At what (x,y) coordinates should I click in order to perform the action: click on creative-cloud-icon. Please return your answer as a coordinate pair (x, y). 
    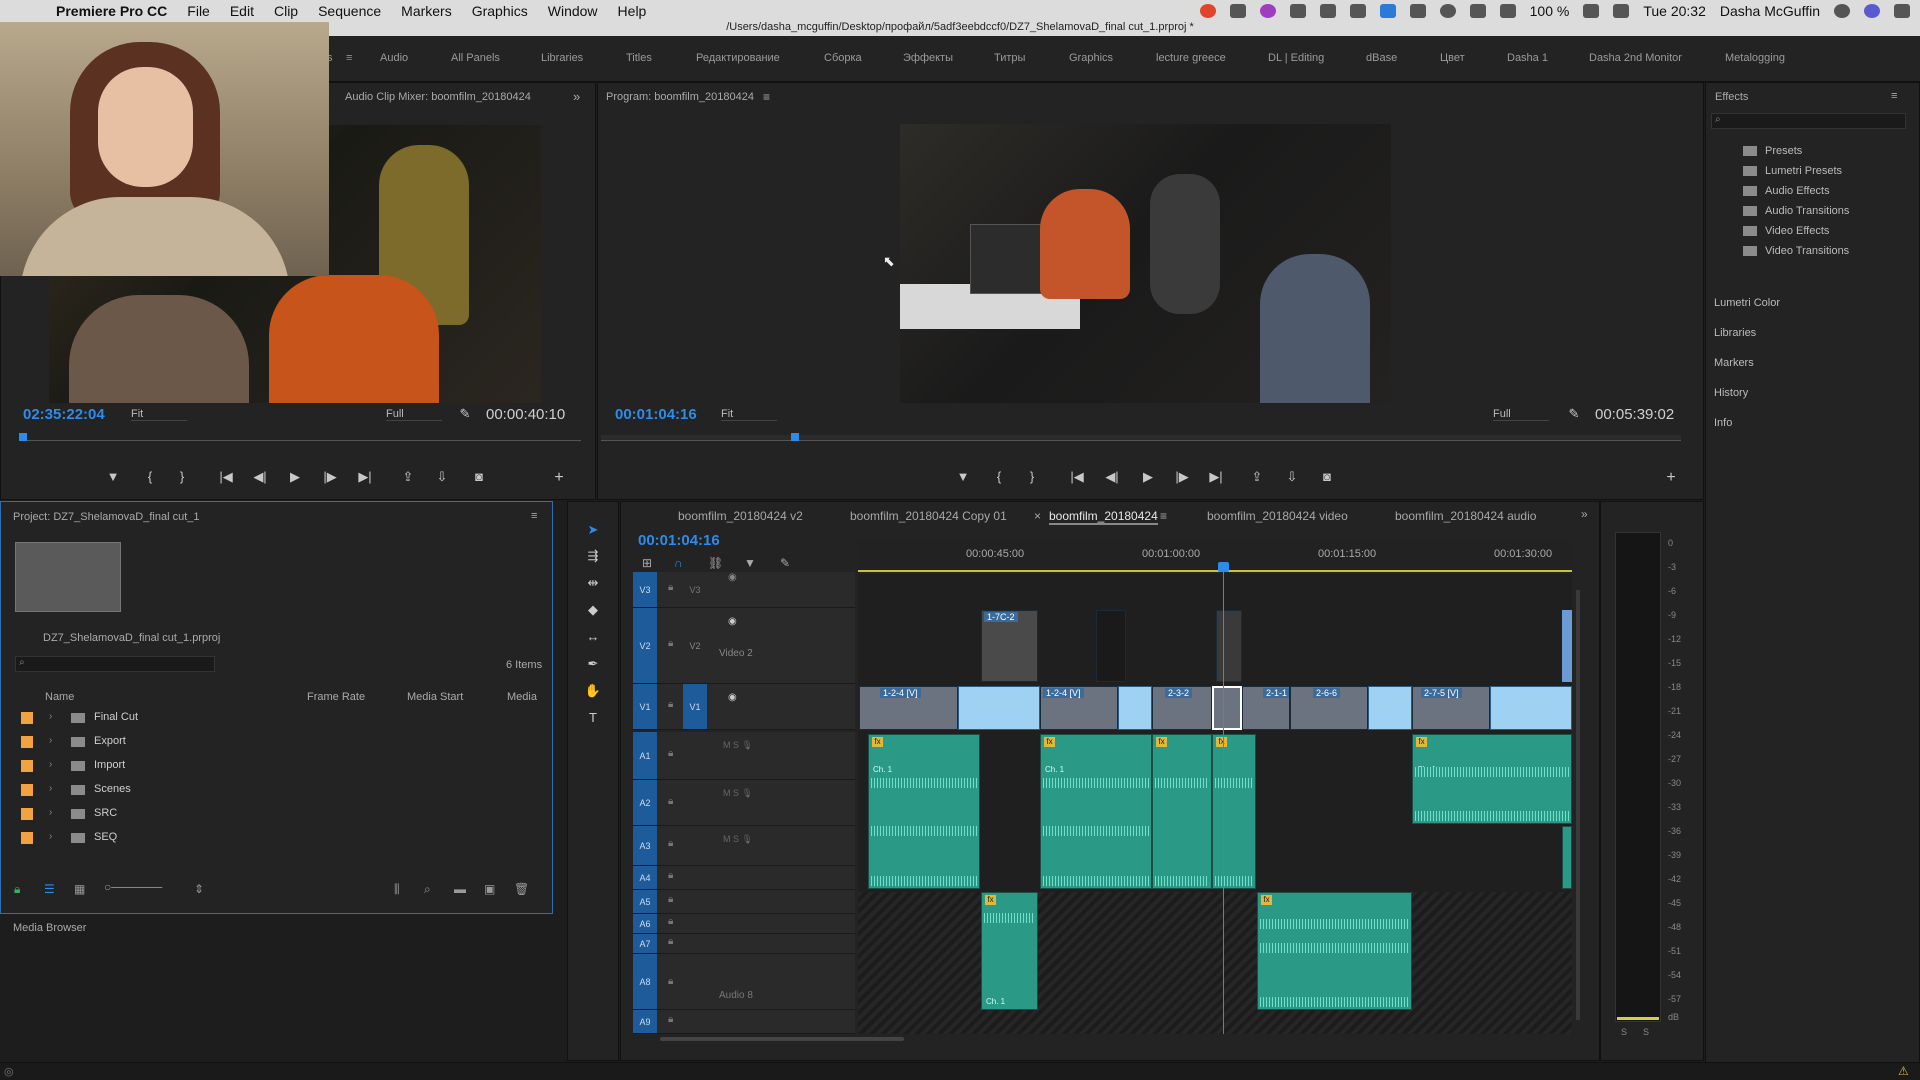
    Looking at the image, I should click on (1417, 11).